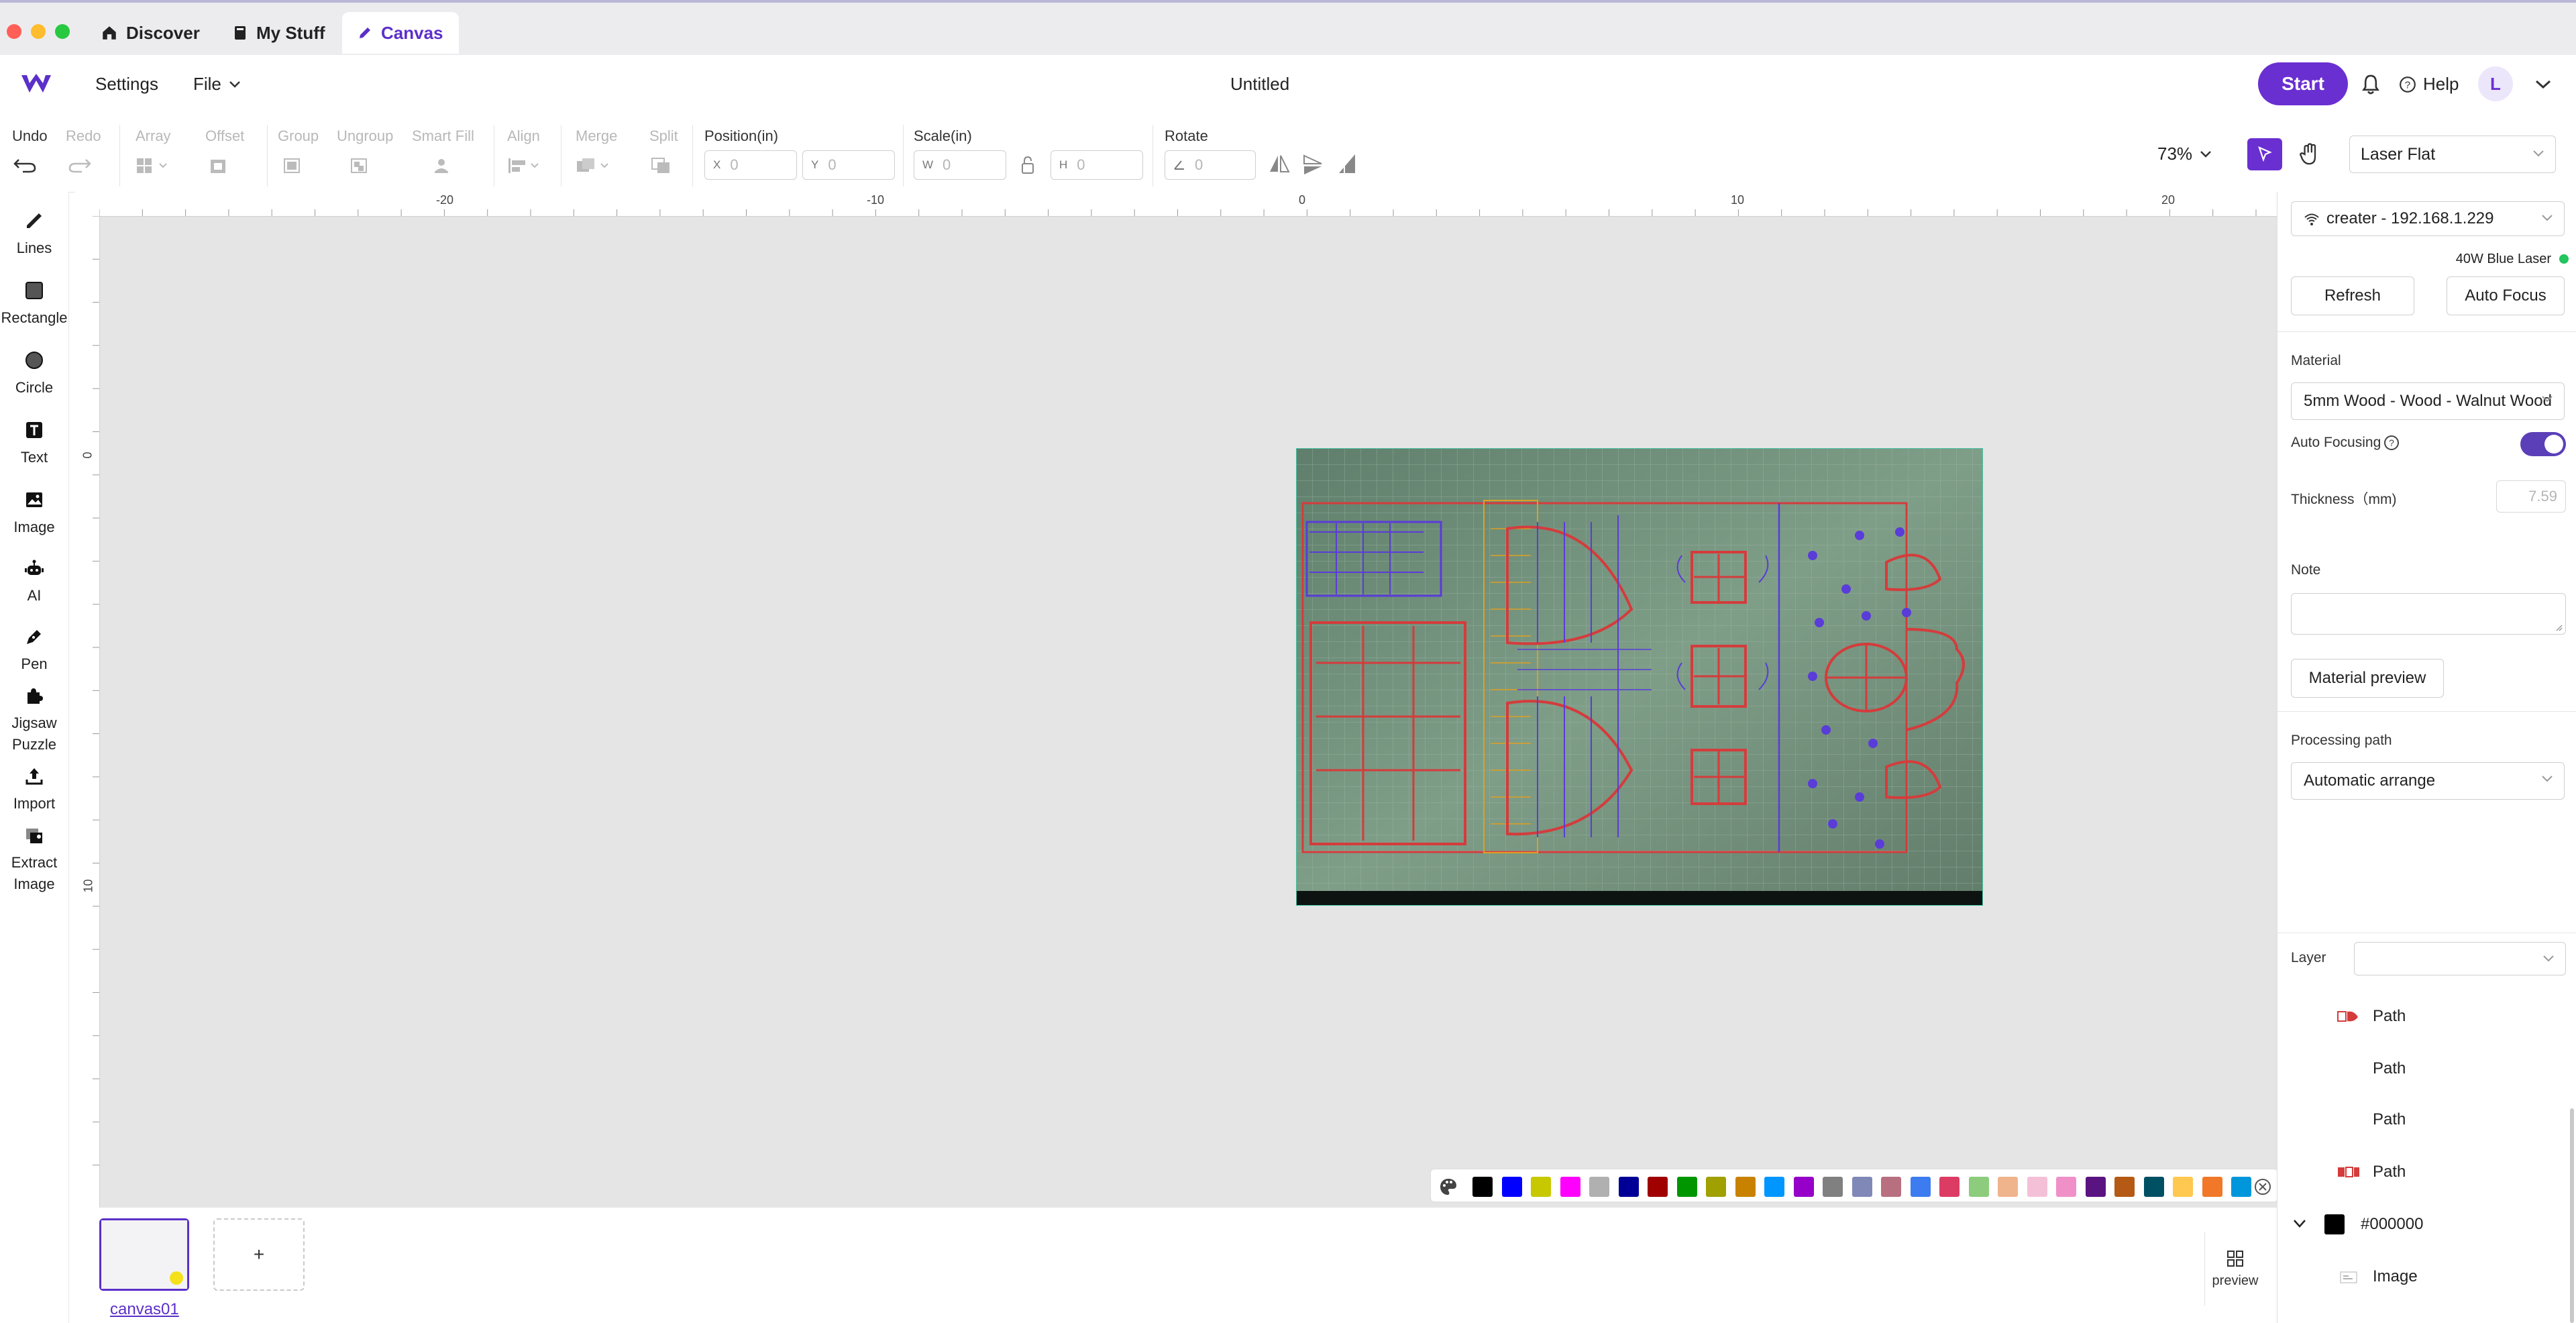  What do you see at coordinates (1279, 165) in the screenshot?
I see `flip-horizontal-icon` at bounding box center [1279, 165].